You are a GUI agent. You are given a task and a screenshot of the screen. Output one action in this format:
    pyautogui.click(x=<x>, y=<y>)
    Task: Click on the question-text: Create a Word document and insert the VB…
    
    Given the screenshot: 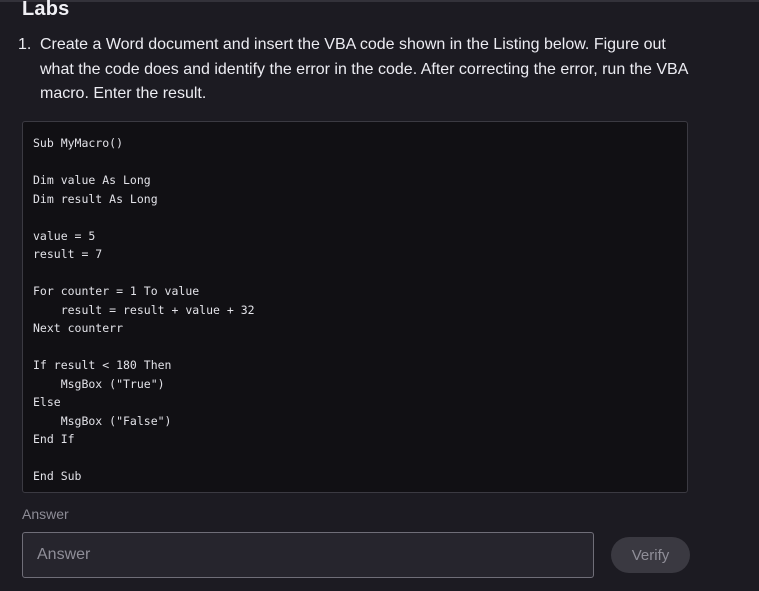 What is the action you would take?
    pyautogui.click(x=364, y=69)
    